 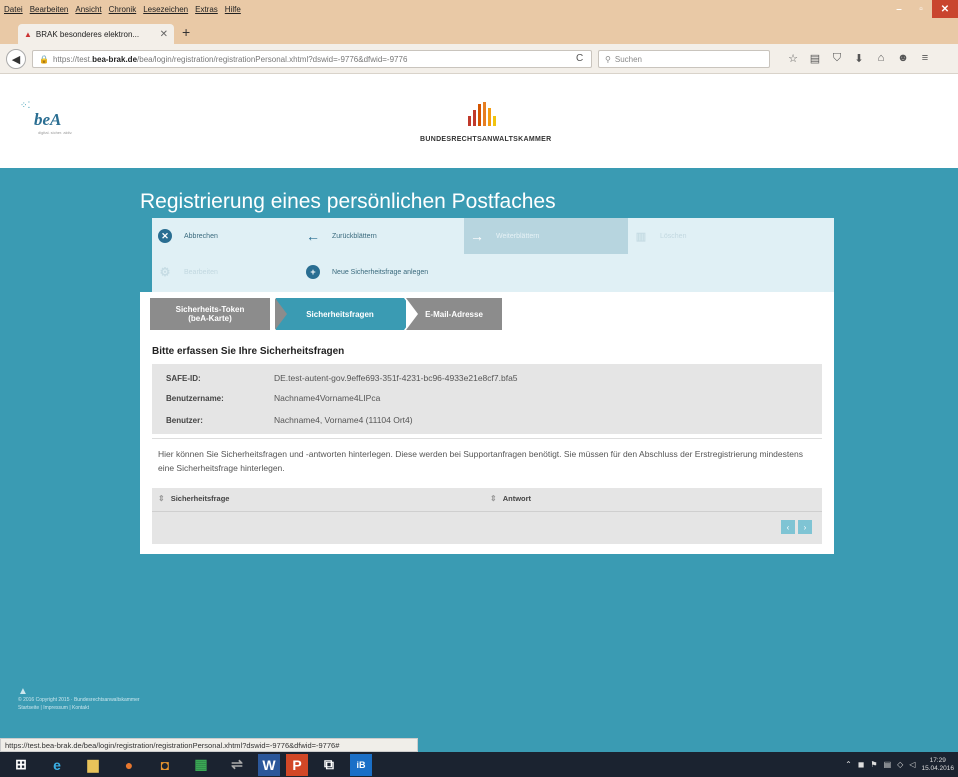 I want to click on download-icon: ⬇, so click(x=859, y=58).